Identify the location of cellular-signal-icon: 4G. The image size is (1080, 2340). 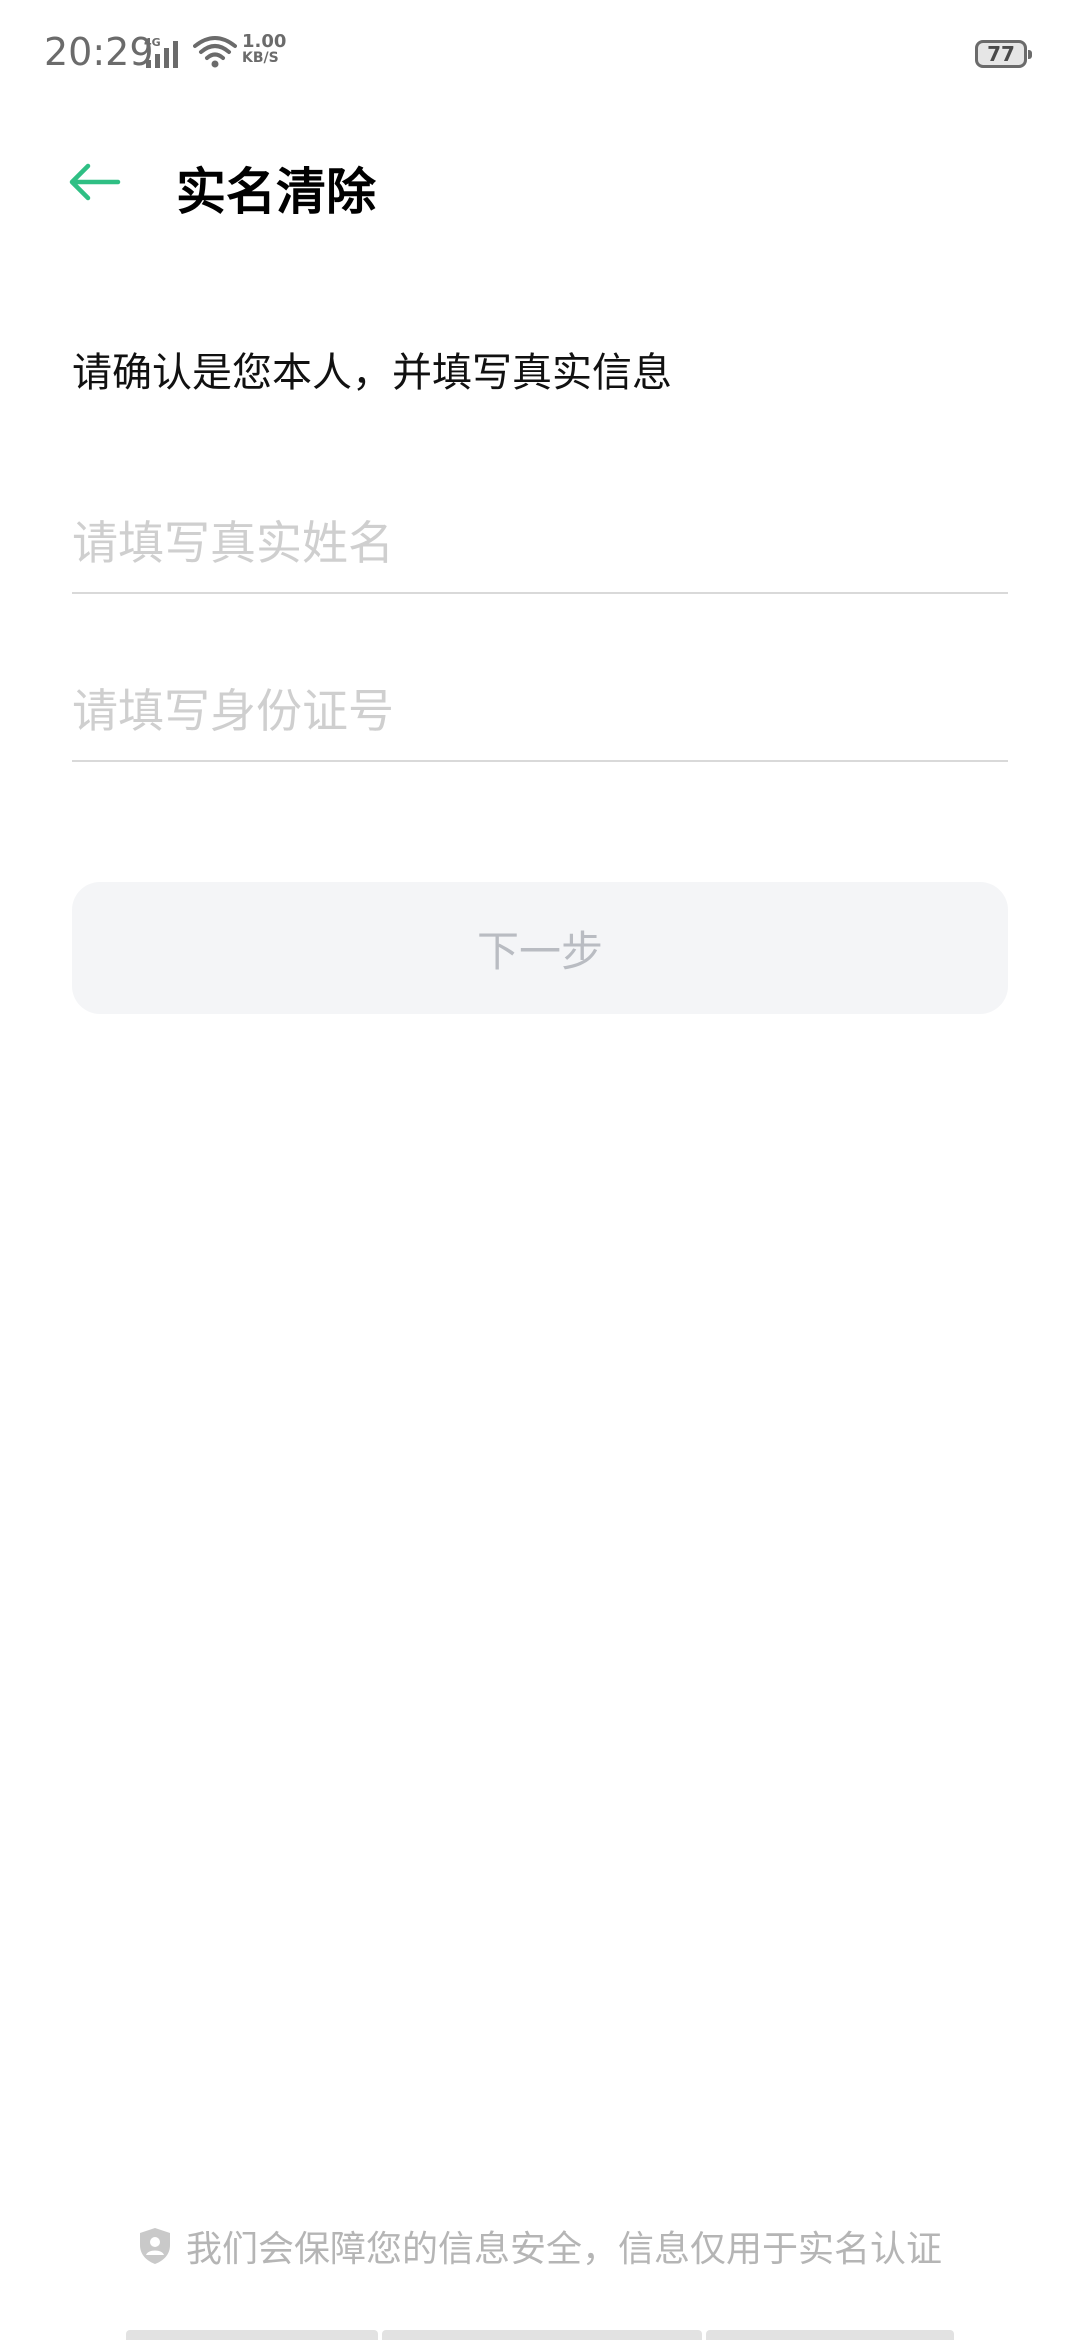
(166, 55).